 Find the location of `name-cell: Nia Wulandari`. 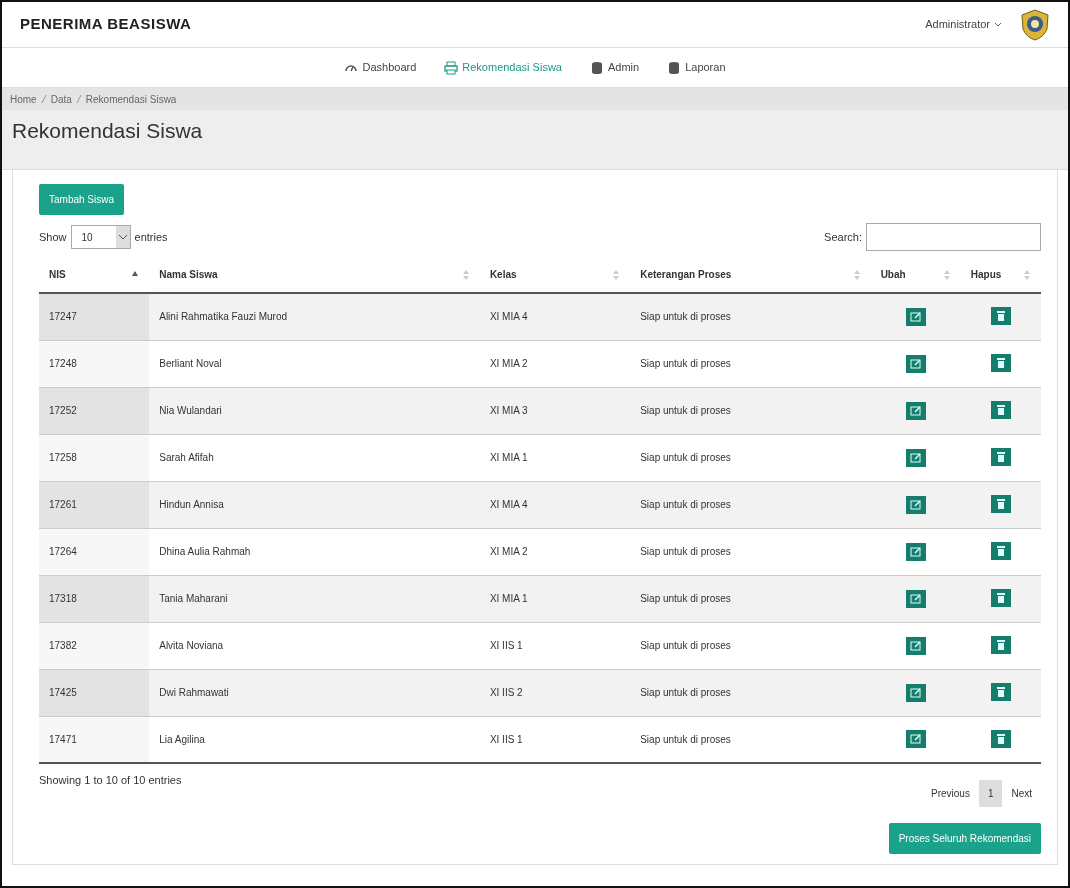

name-cell: Nia Wulandari is located at coordinates (190, 411).